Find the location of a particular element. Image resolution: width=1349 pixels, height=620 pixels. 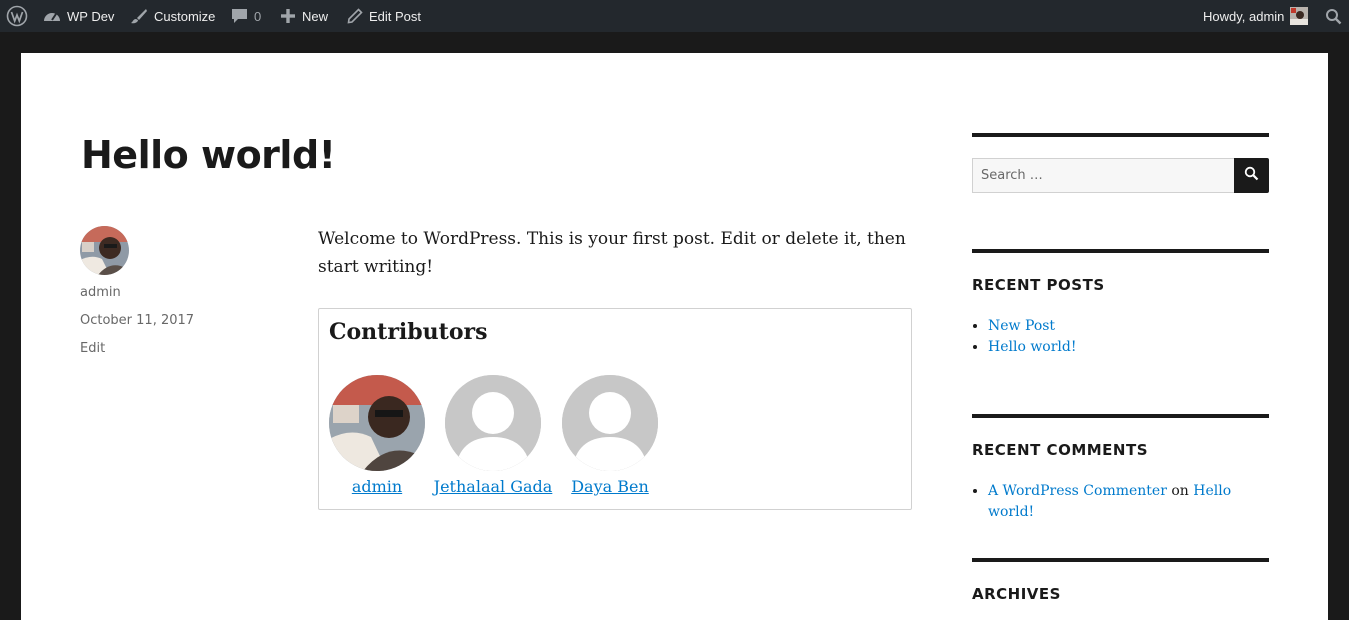

customize-label: Customize is located at coordinates (185, 16).